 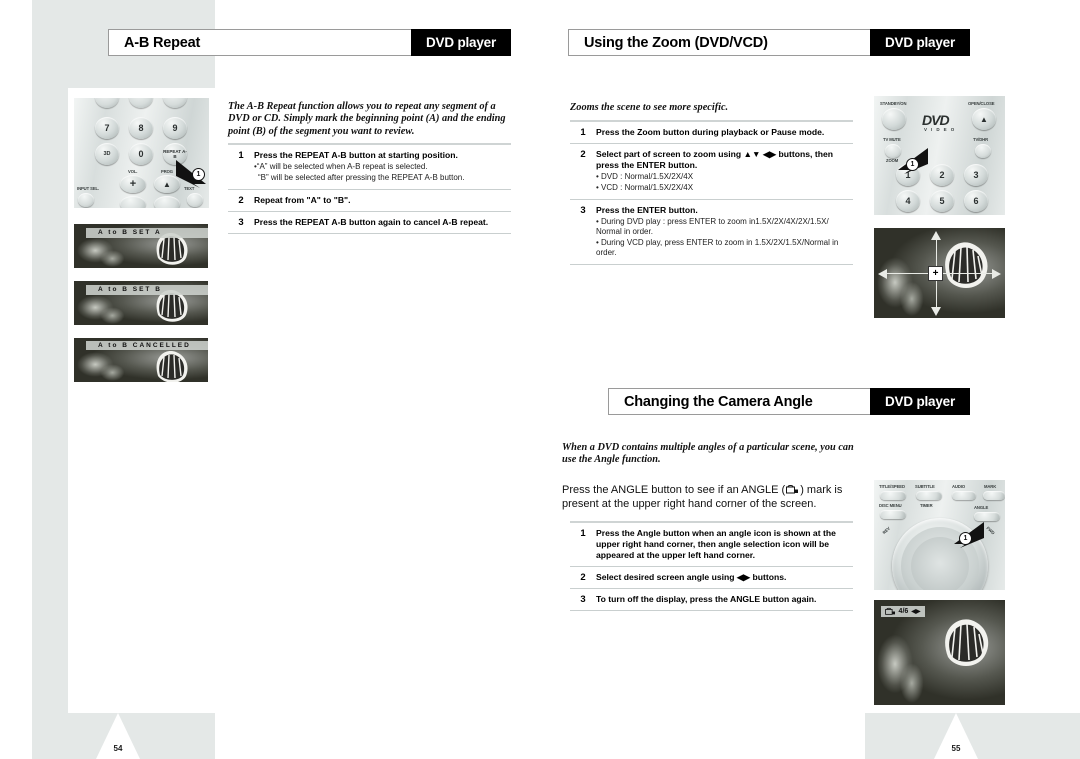 What do you see at coordinates (908, 201) in the screenshot?
I see `key-4: 4` at bounding box center [908, 201].